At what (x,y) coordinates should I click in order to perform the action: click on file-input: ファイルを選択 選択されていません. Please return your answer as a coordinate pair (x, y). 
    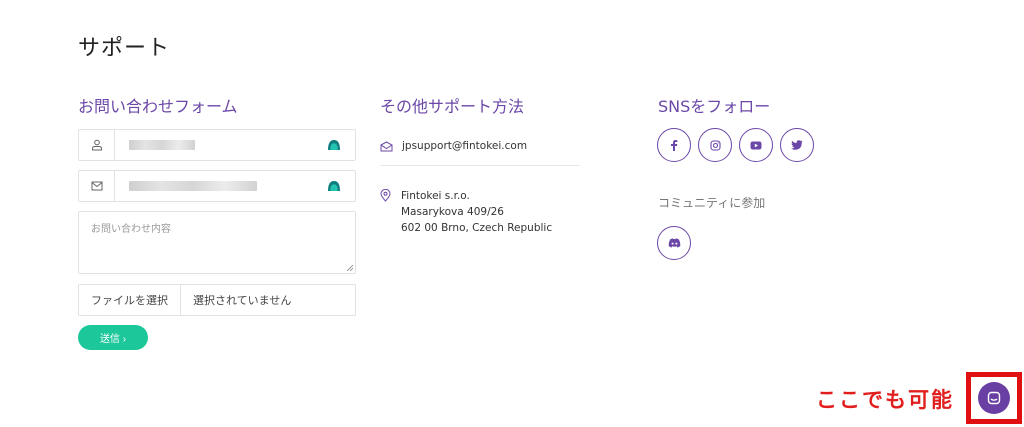
    Looking at the image, I should click on (217, 300).